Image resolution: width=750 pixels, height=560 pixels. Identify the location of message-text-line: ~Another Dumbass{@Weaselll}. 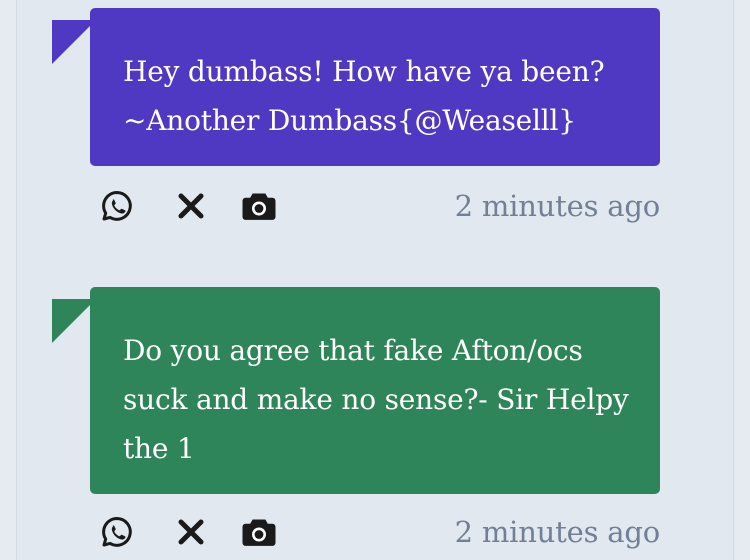
(349, 120).